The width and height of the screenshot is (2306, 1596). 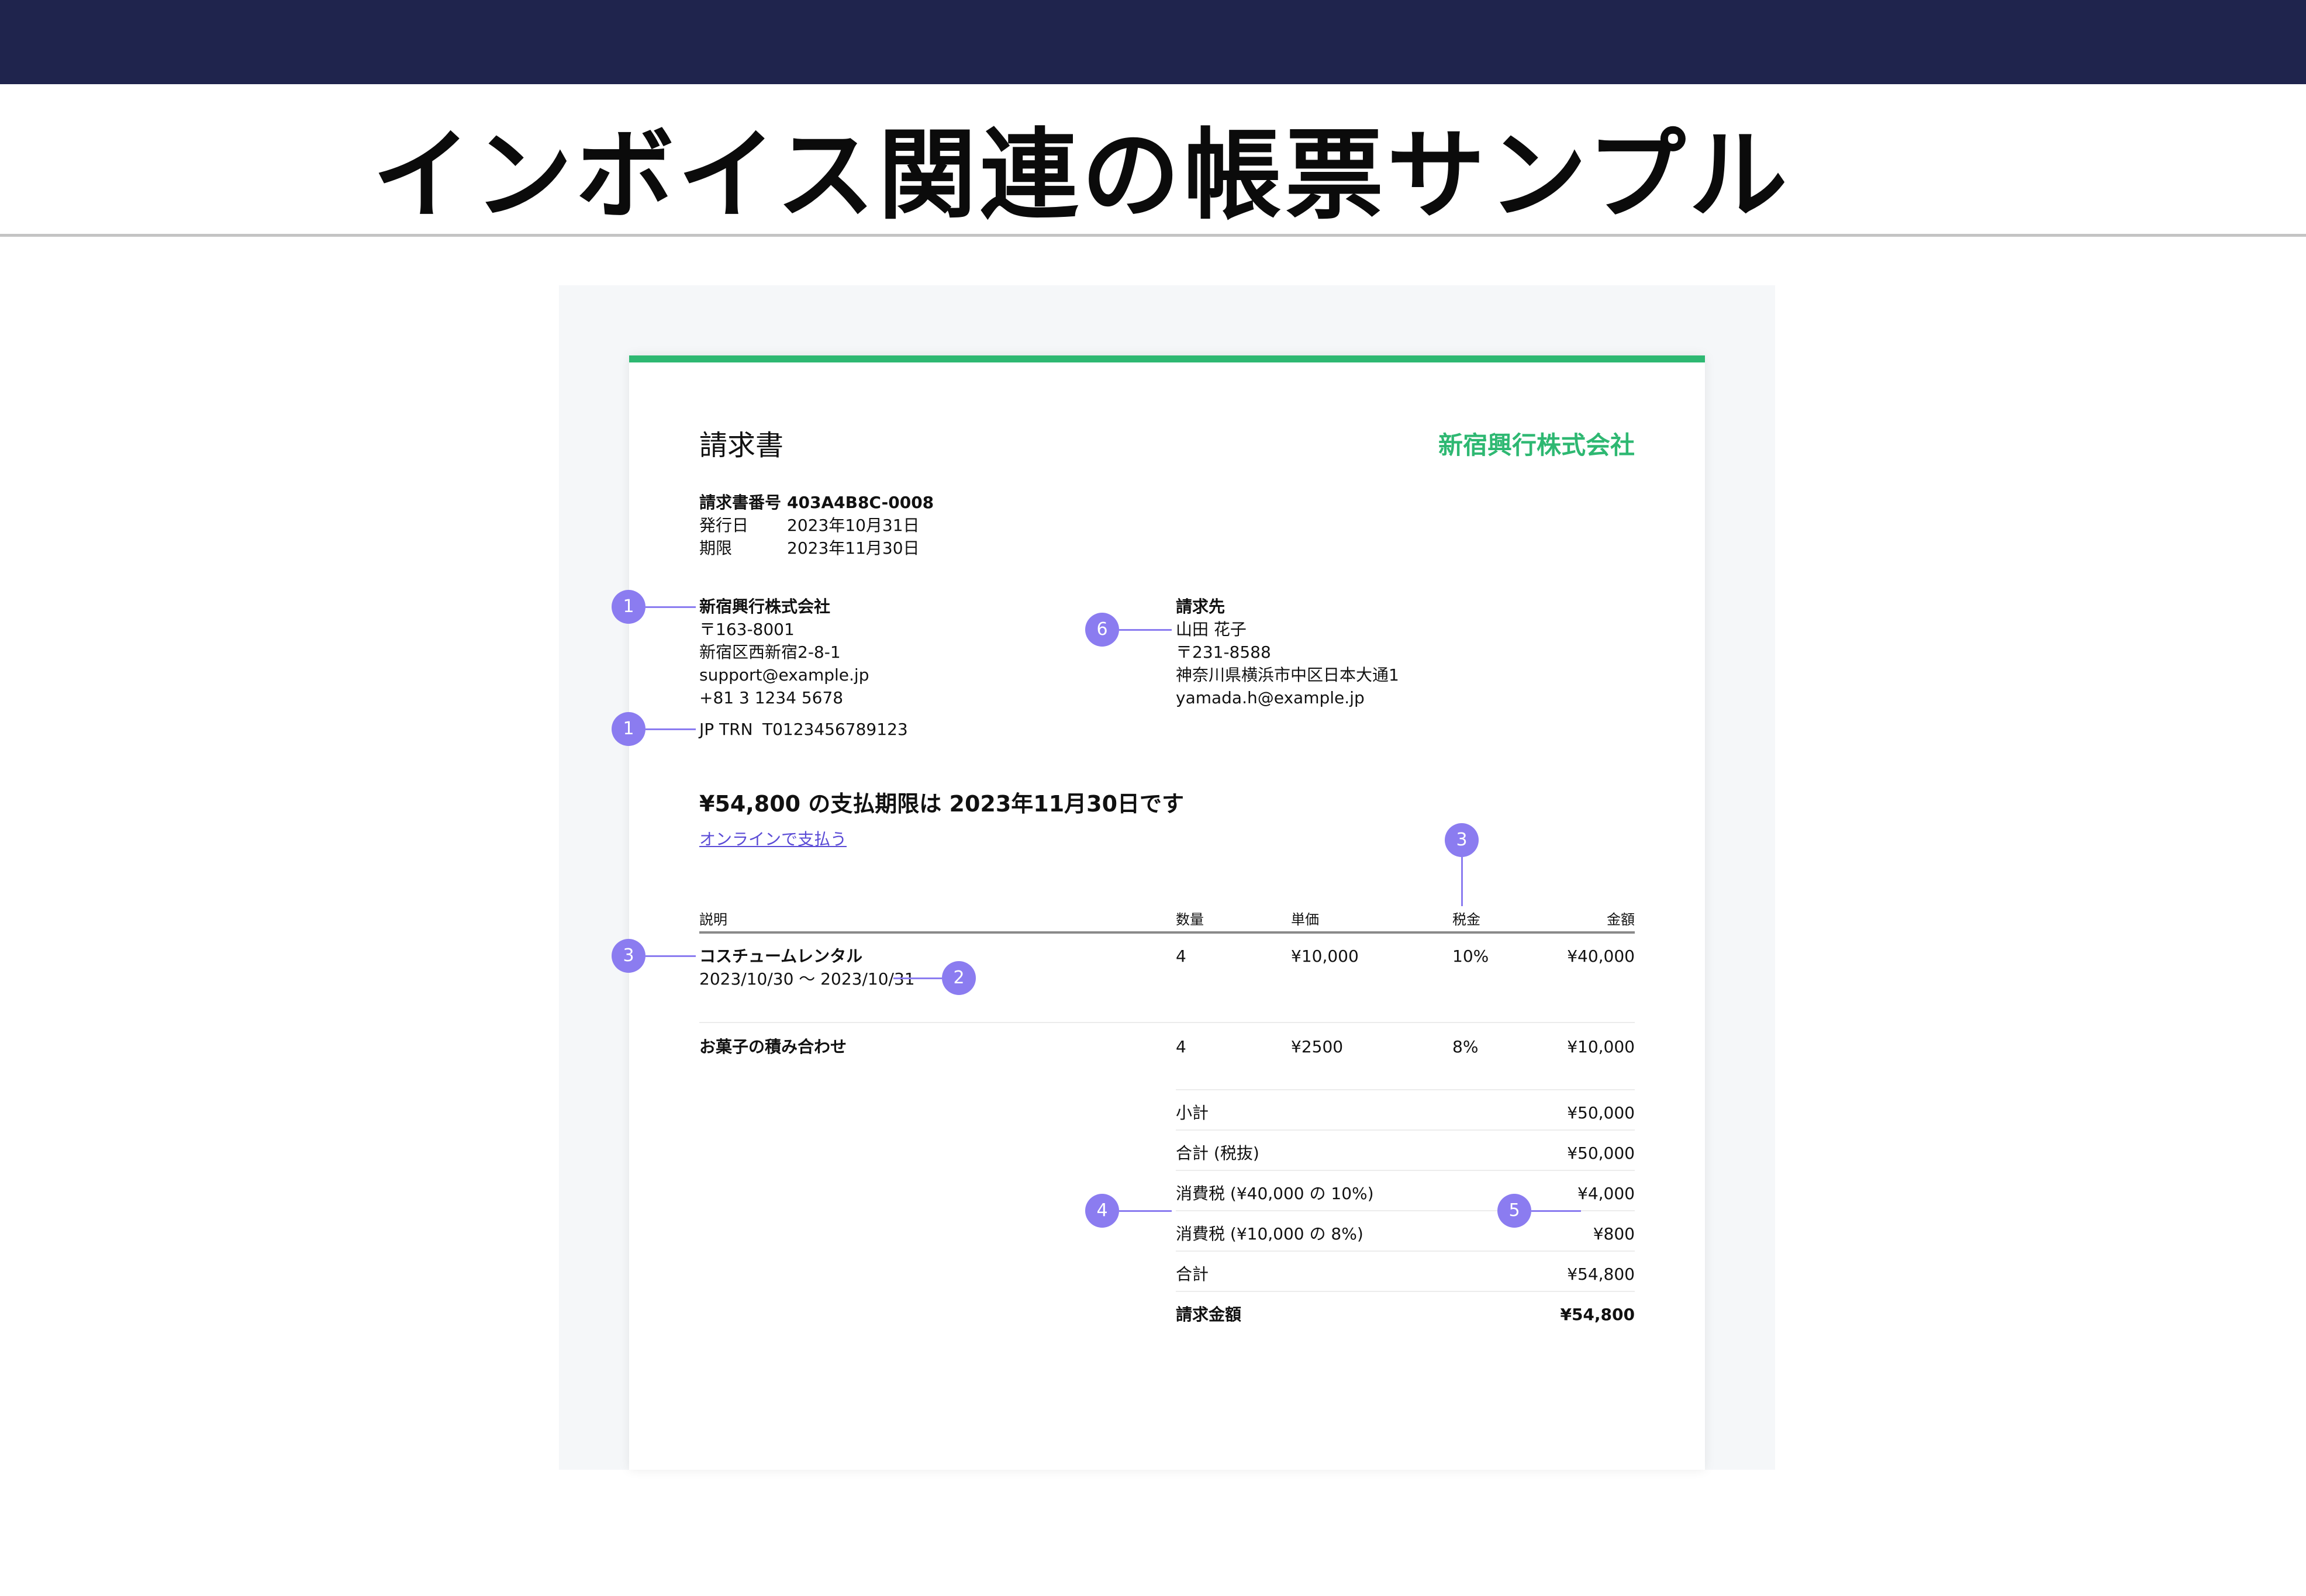 I want to click on invoice-number-value: 403A4B8C-0008, so click(x=861, y=502).